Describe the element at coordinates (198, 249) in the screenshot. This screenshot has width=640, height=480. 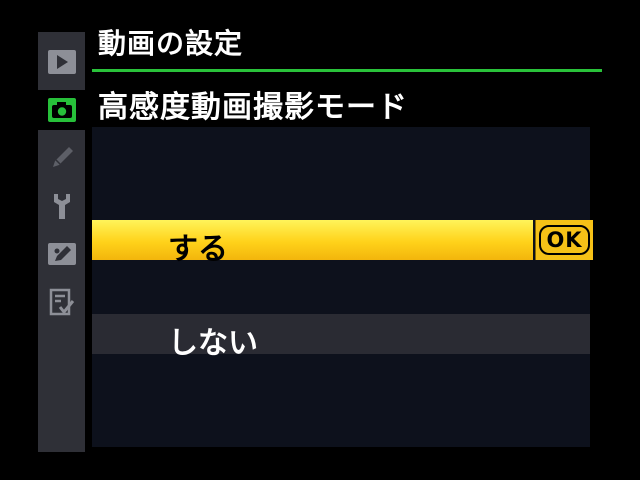
I see `option-label: する` at that location.